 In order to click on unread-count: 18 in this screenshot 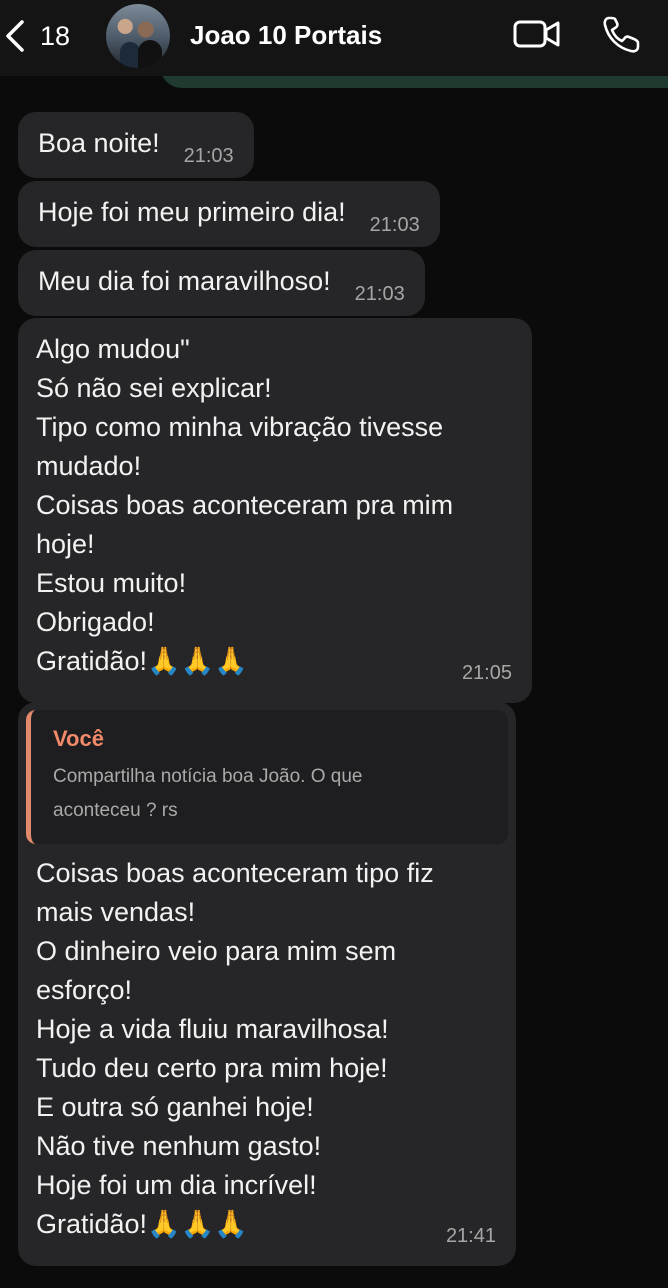, I will do `click(55, 35)`.